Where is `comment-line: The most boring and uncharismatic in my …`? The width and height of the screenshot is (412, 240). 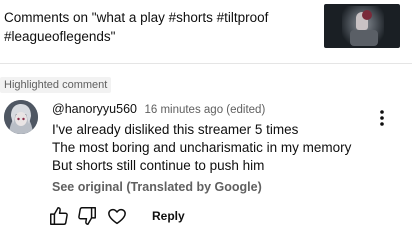 comment-line: The most boring and uncharismatic in my … is located at coordinates (202, 147).